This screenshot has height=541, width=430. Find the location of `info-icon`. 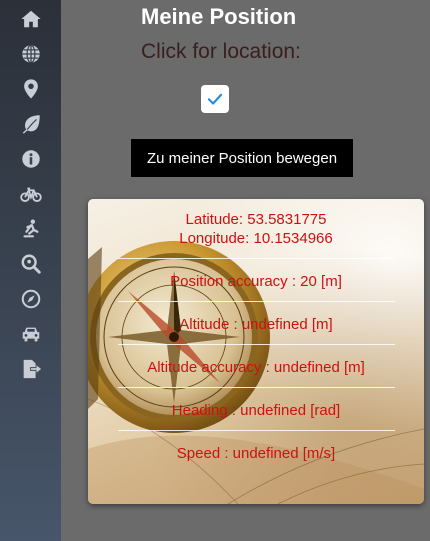

info-icon is located at coordinates (30, 159).